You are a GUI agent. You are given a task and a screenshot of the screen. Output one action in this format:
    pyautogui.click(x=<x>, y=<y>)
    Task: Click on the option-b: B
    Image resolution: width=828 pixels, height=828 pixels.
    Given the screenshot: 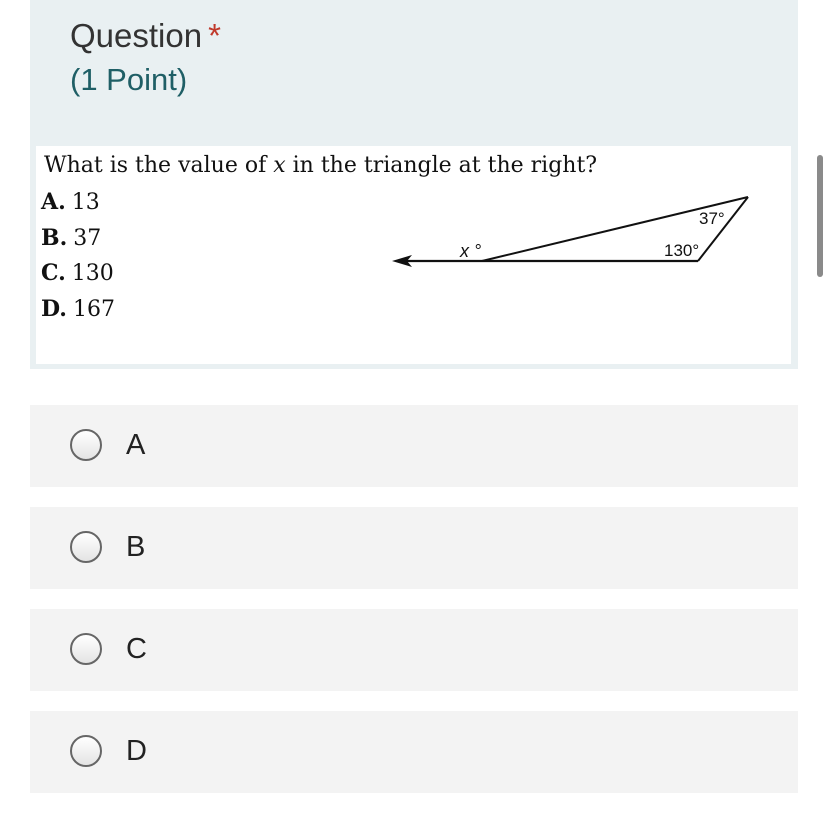 What is the action you would take?
    pyautogui.click(x=414, y=548)
    